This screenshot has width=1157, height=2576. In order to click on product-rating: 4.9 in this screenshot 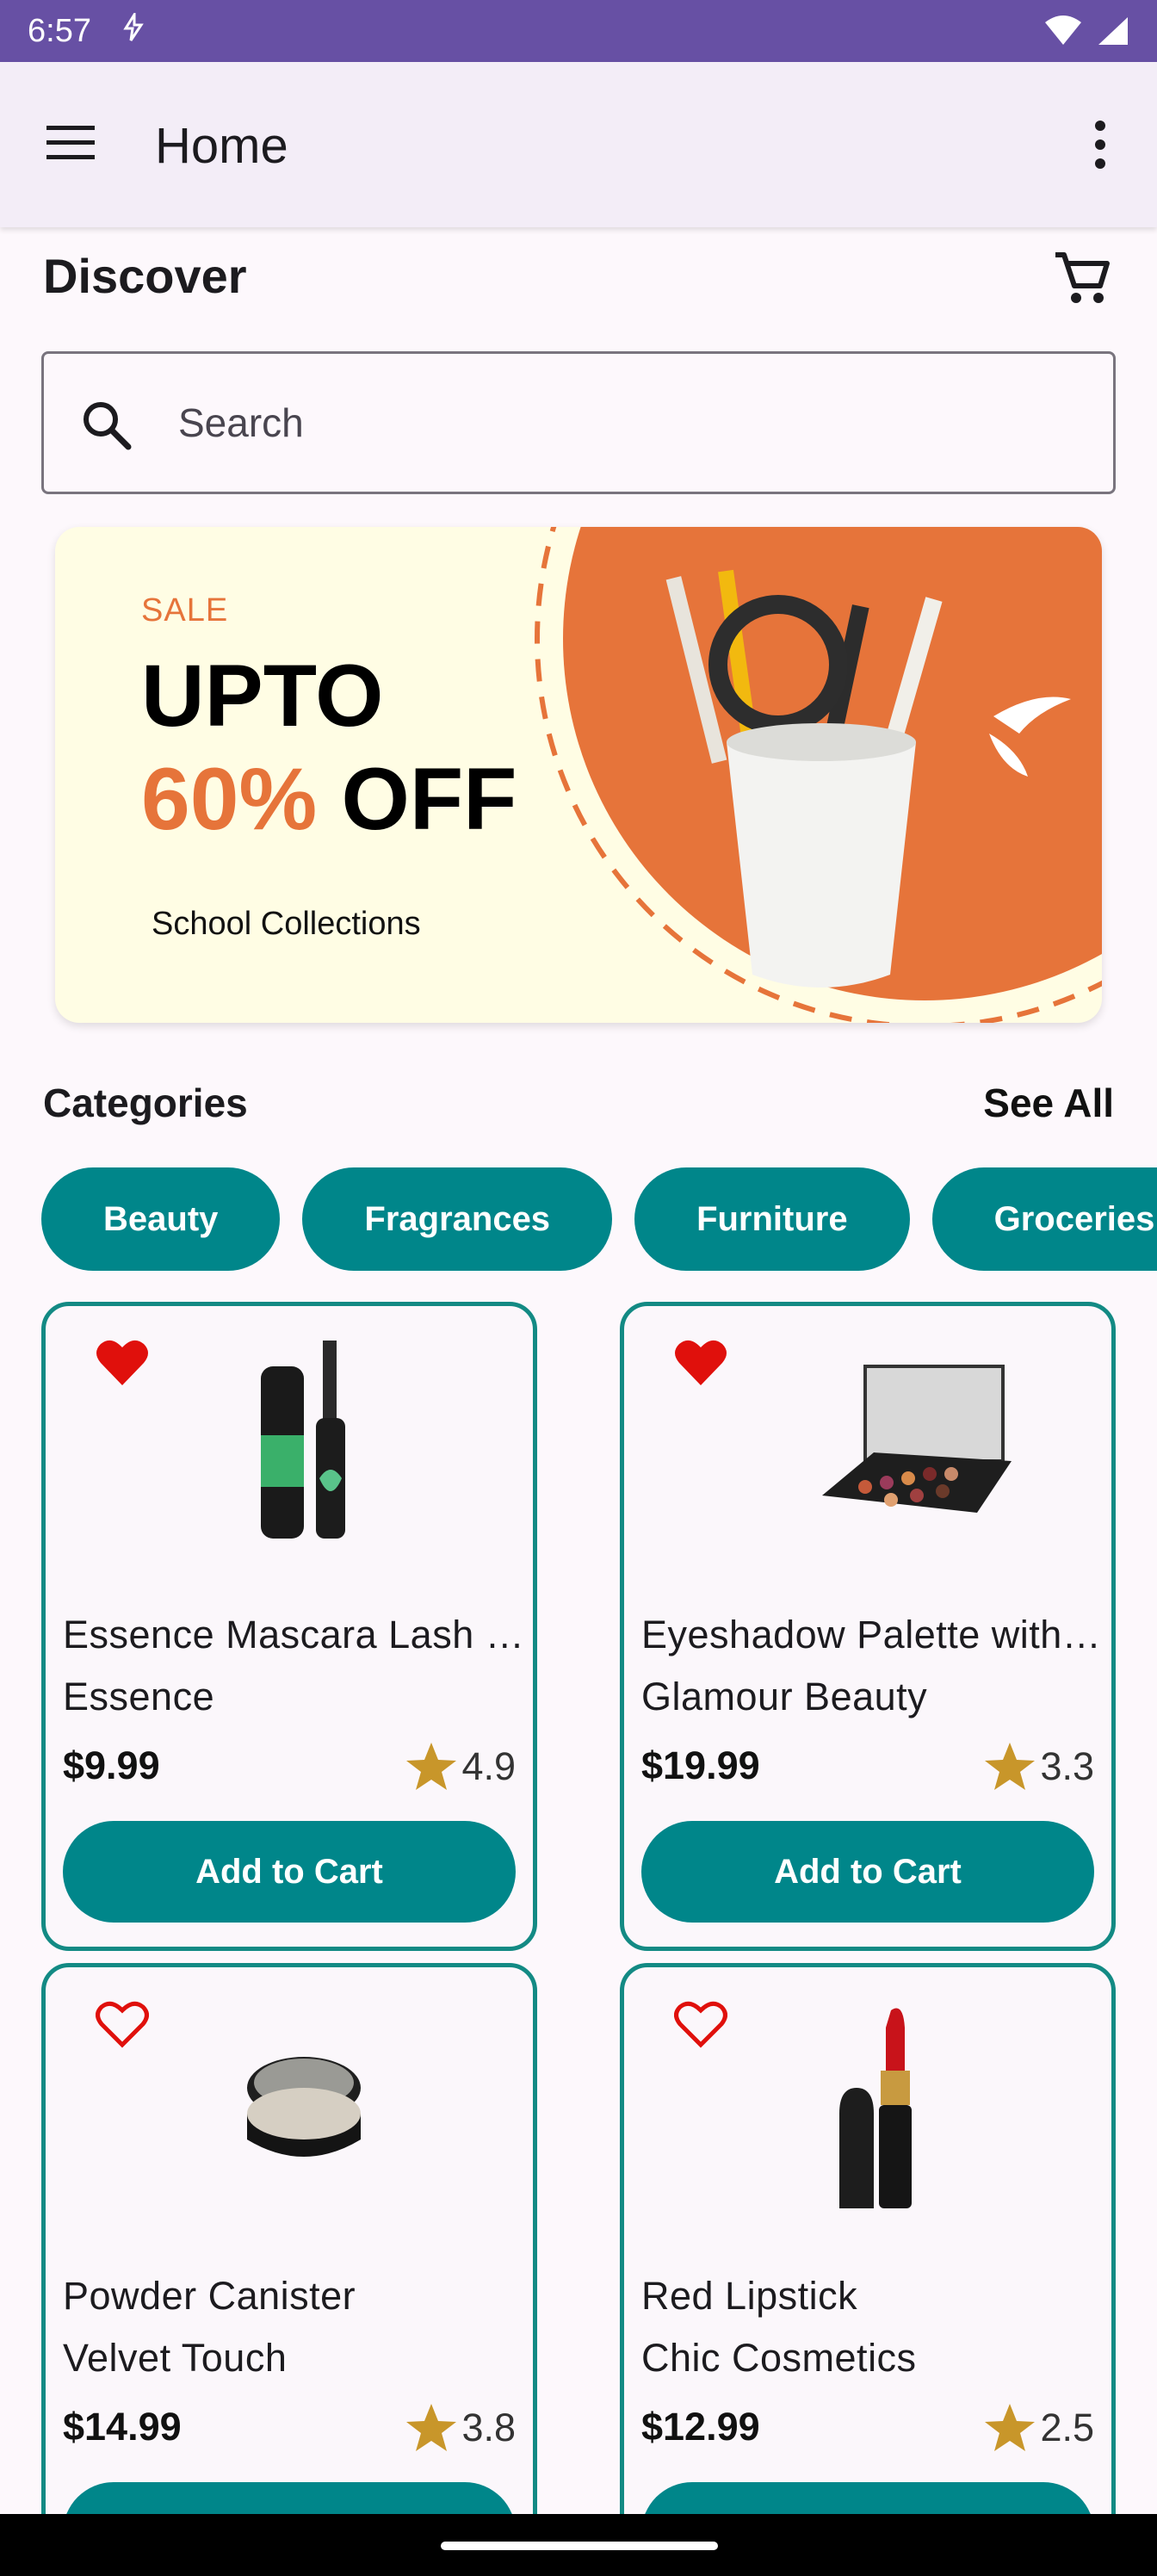, I will do `click(461, 1766)`.